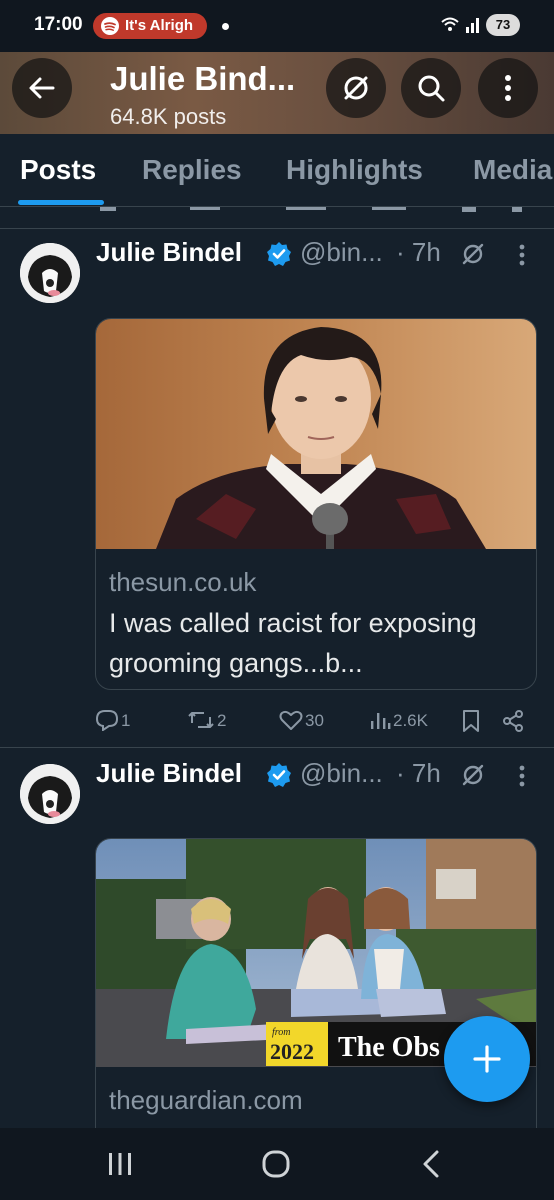 This screenshot has height=1200, width=554. Describe the element at coordinates (291, 720) in the screenshot. I see `like-icon` at that location.